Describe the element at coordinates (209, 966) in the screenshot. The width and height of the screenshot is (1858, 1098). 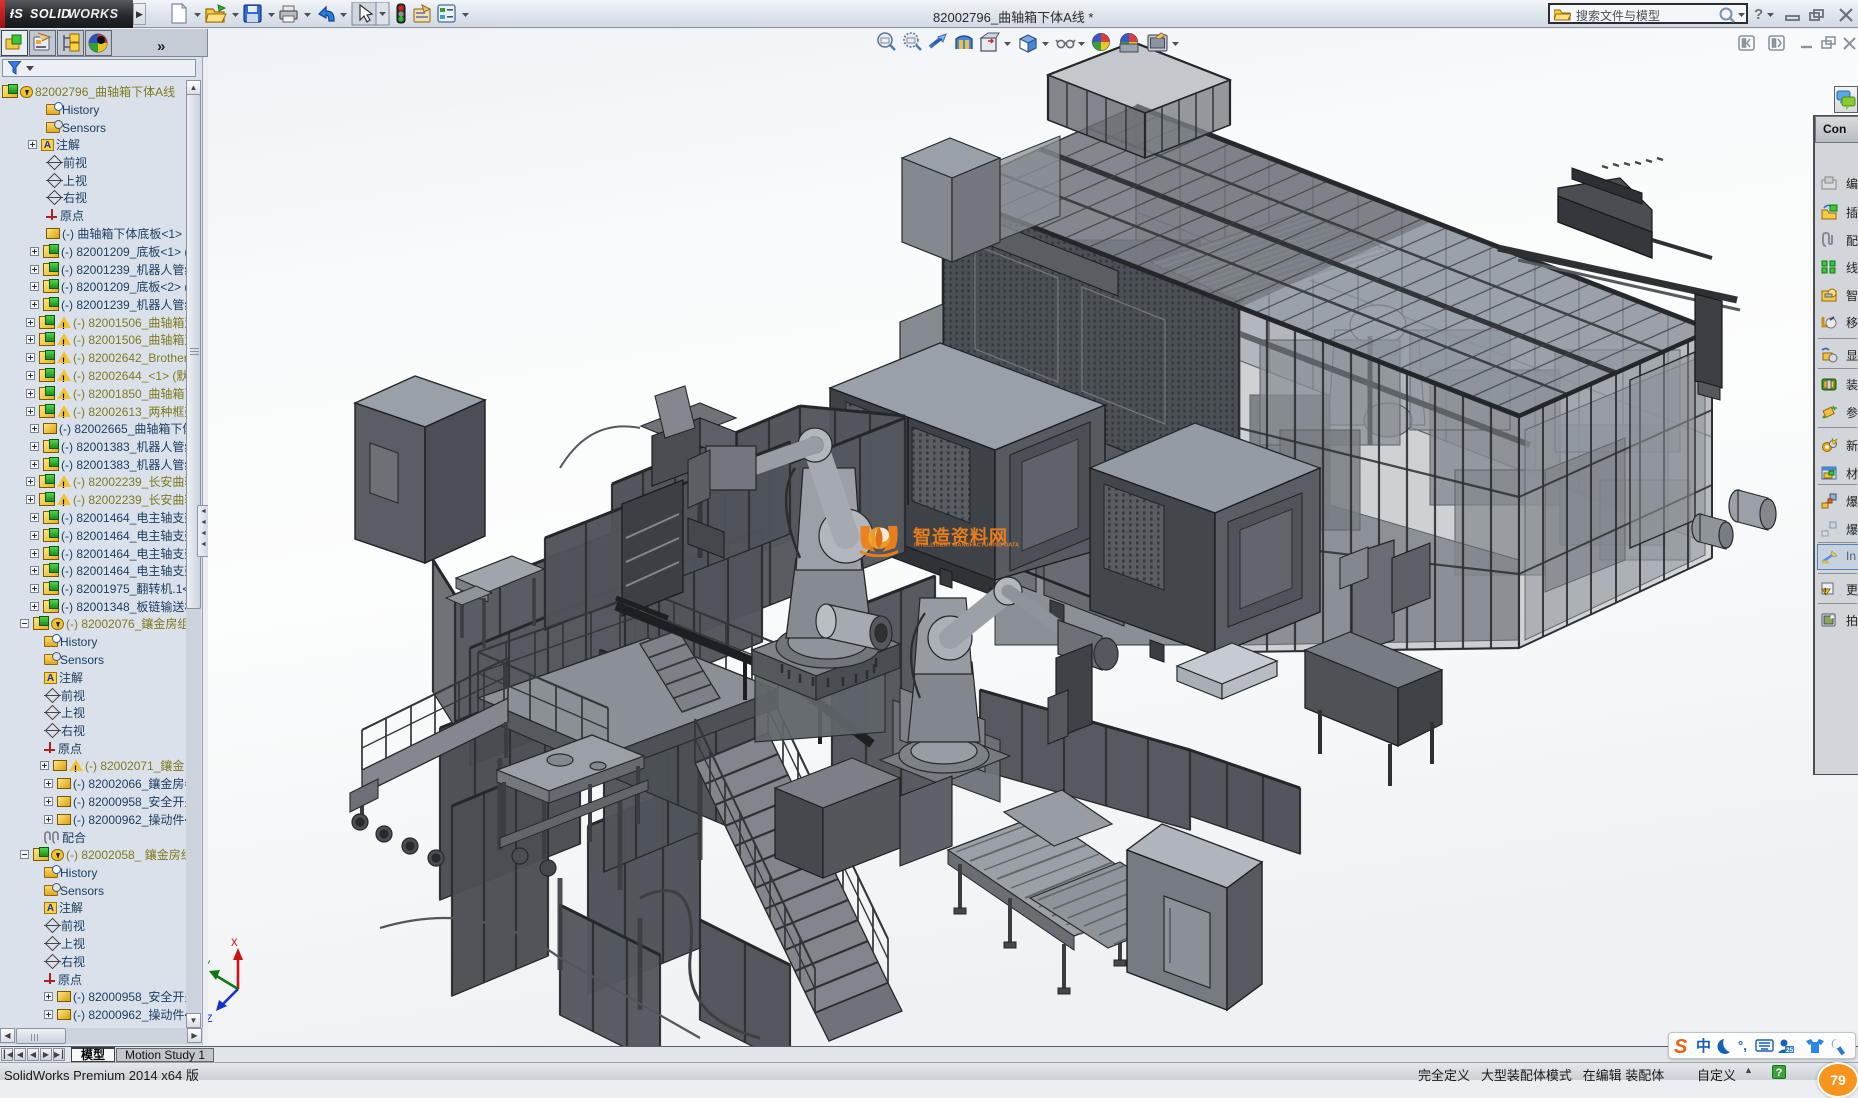
I see `svg-text: Y` at that location.